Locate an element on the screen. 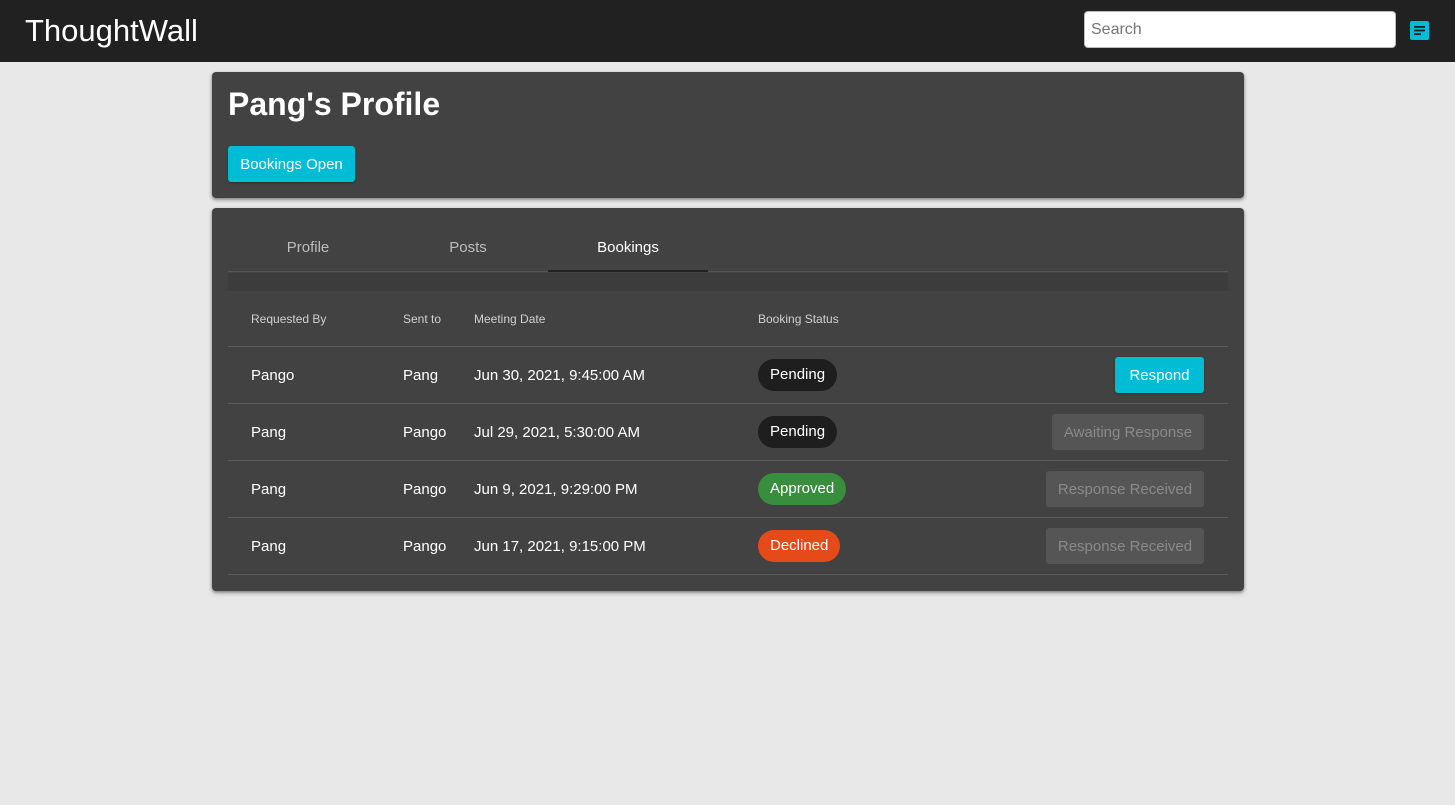 This screenshot has width=1455, height=805. profile-header-card: Pang's Profile Bookings Open is located at coordinates (728, 135).